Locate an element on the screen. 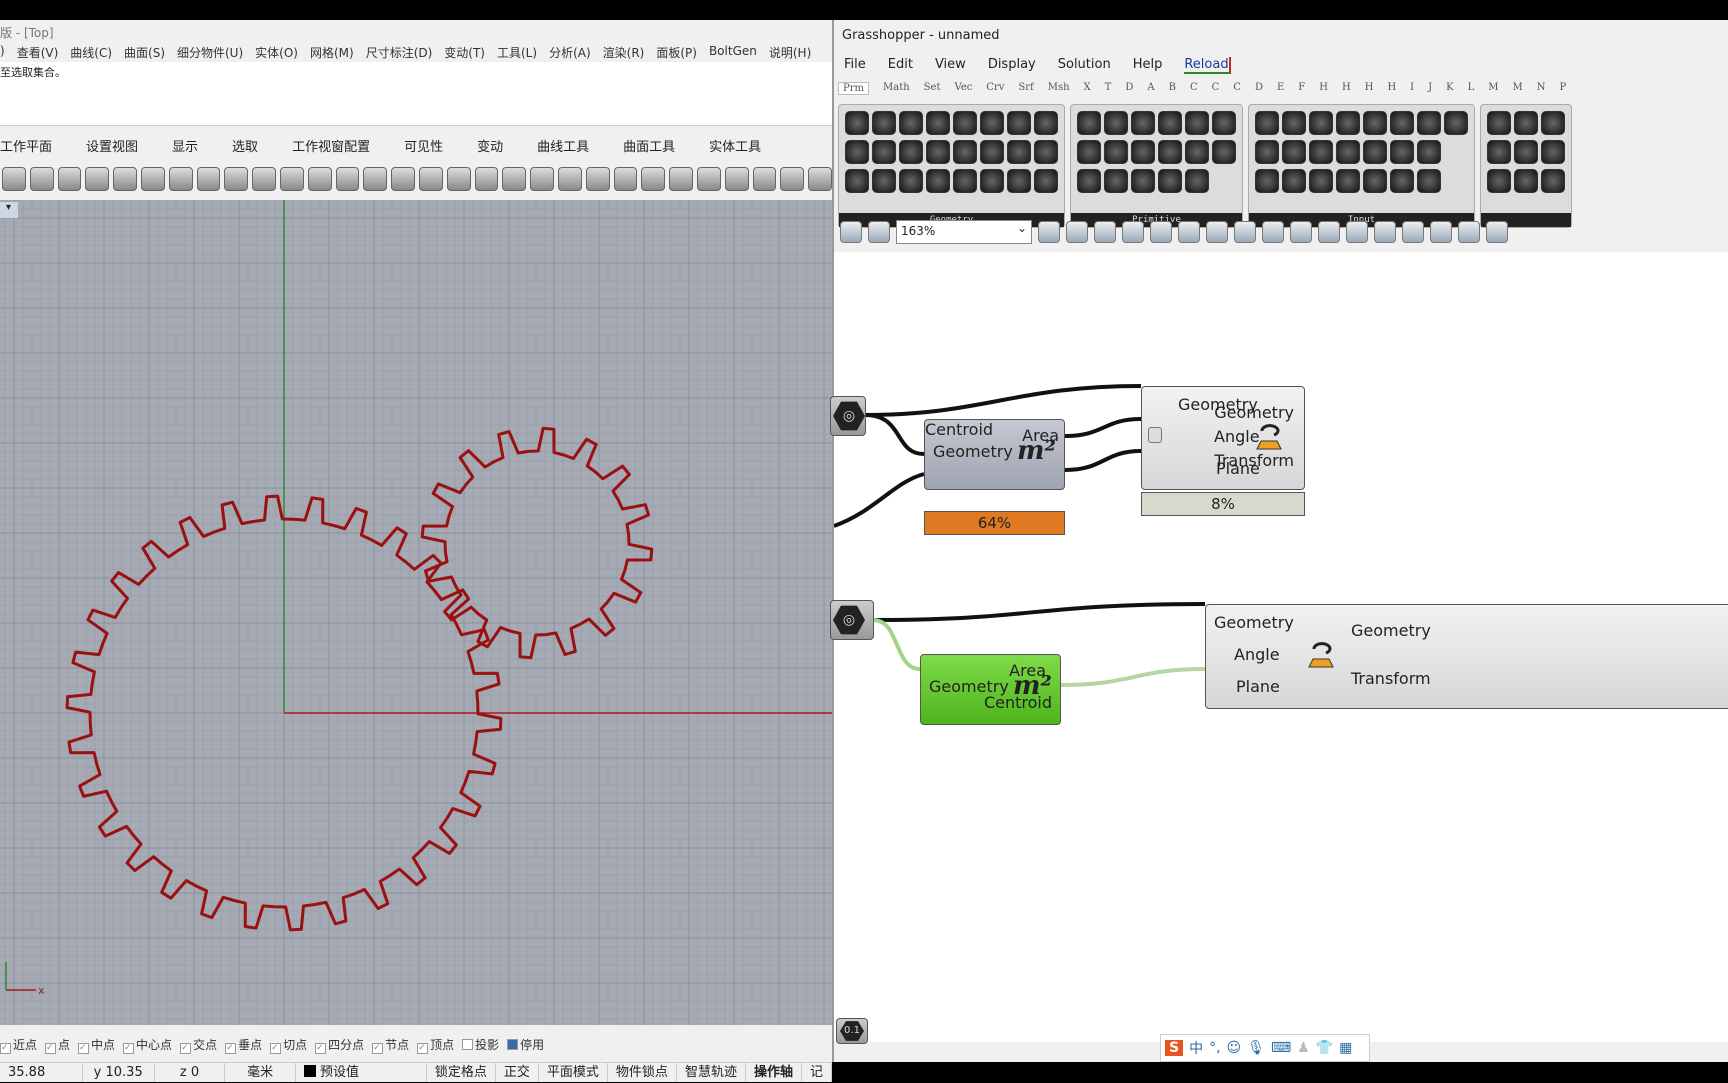 This screenshot has width=1728, height=1083. cross-icon is located at coordinates (1385, 232).